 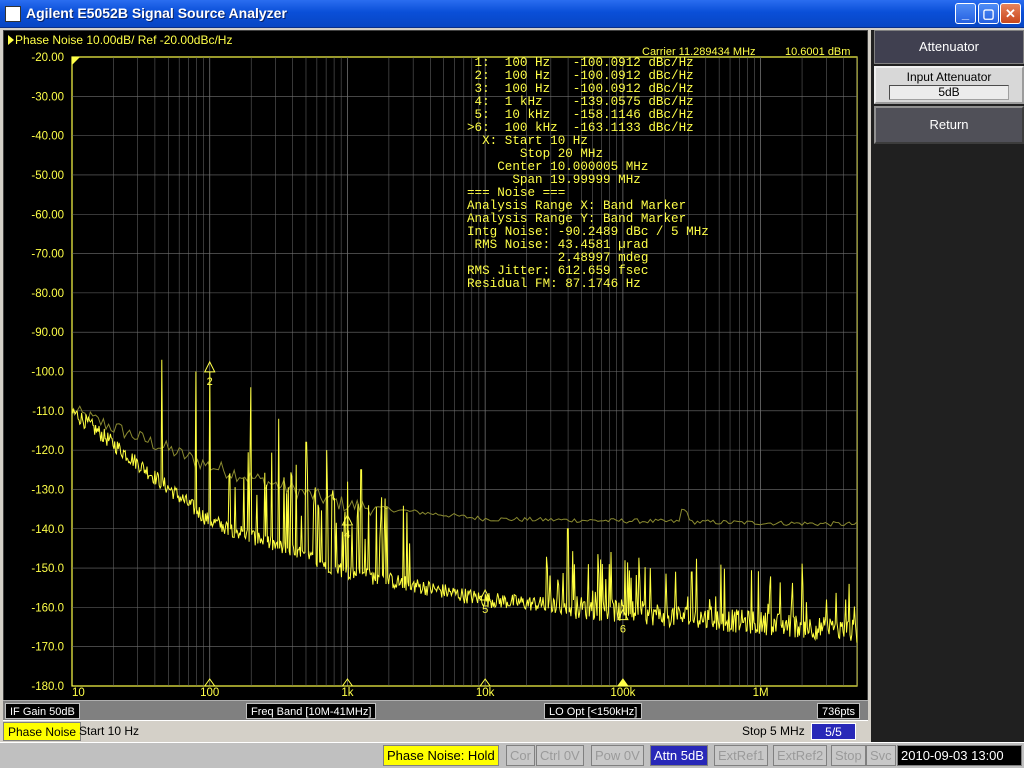 I want to click on service-status: Svc, so click(x=881, y=755).